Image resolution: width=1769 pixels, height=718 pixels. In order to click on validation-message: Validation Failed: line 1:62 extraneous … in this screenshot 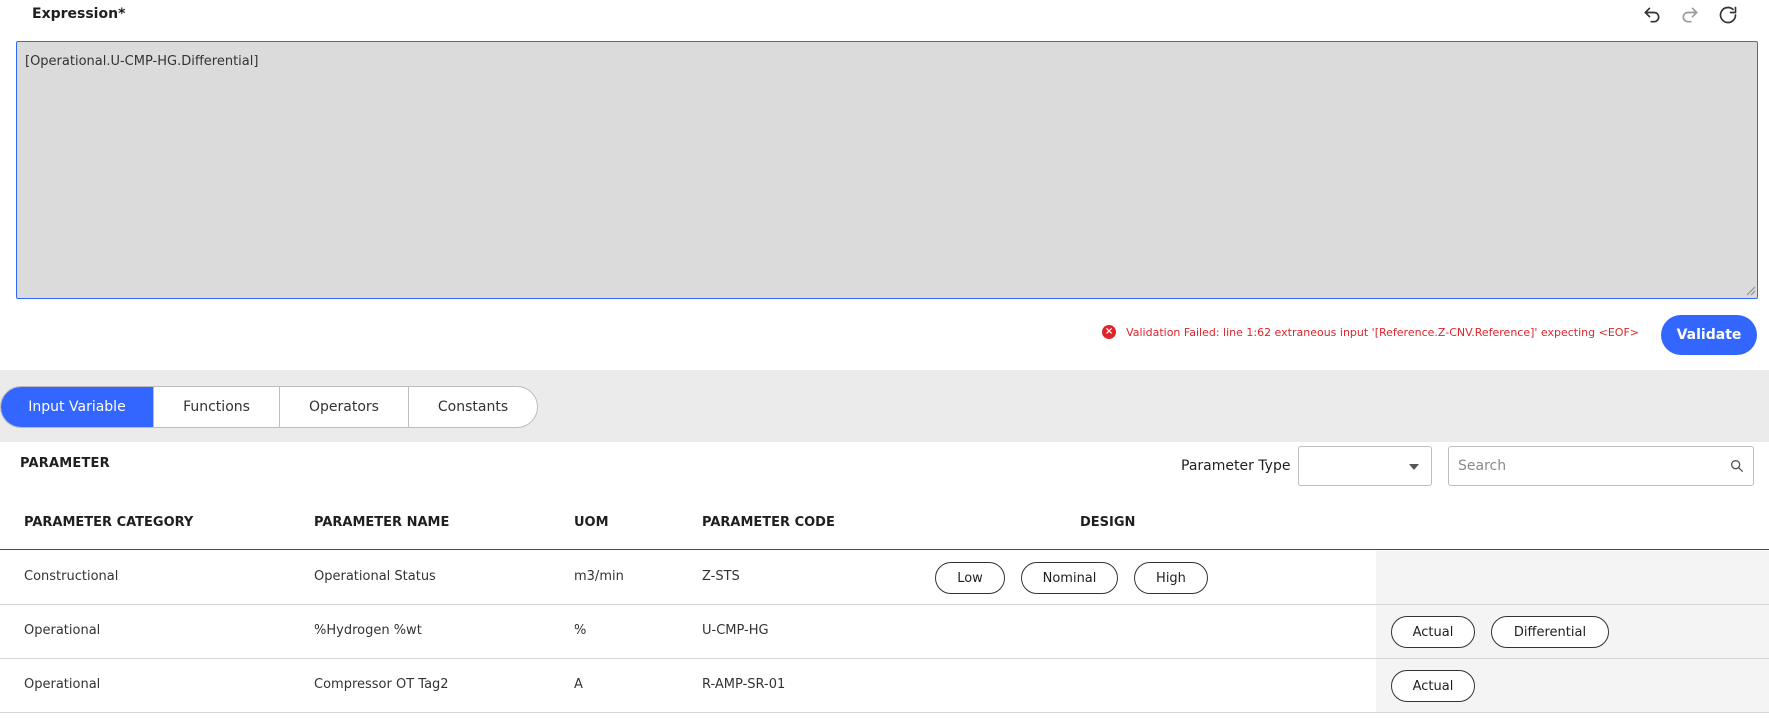, I will do `click(1382, 332)`.